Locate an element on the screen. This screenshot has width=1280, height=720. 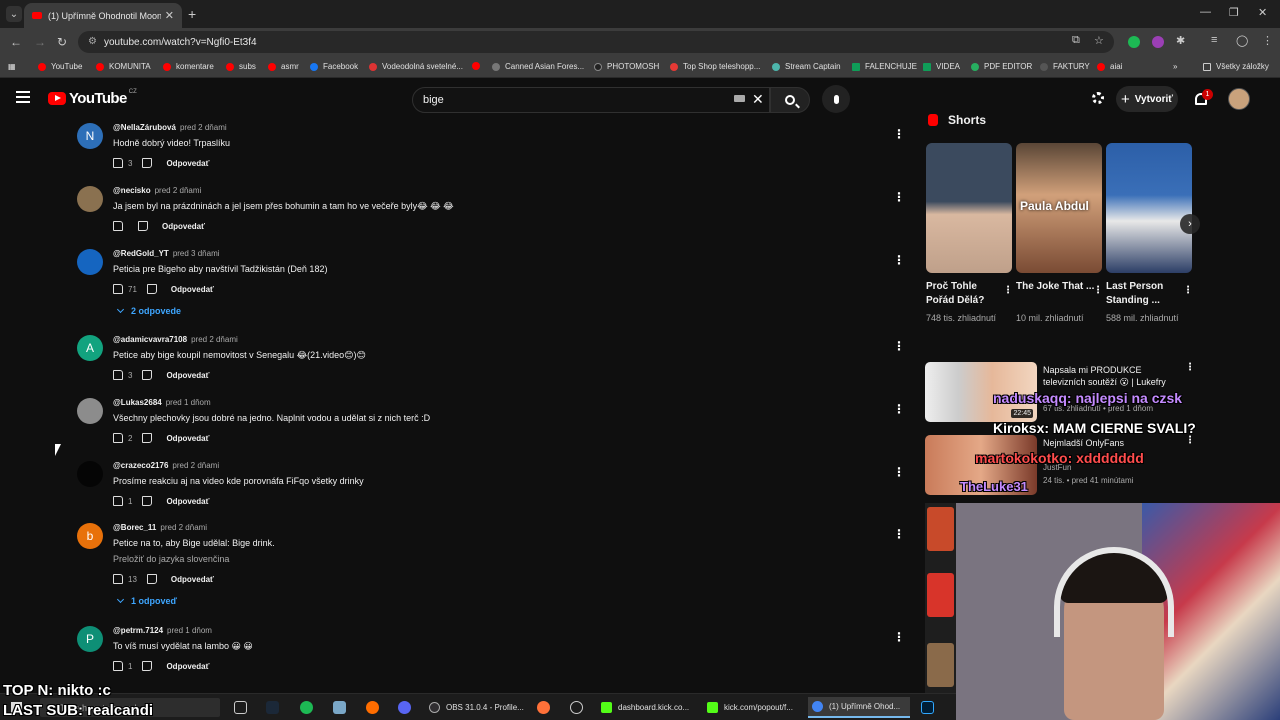
spotify-icon is located at coordinates (306, 707).